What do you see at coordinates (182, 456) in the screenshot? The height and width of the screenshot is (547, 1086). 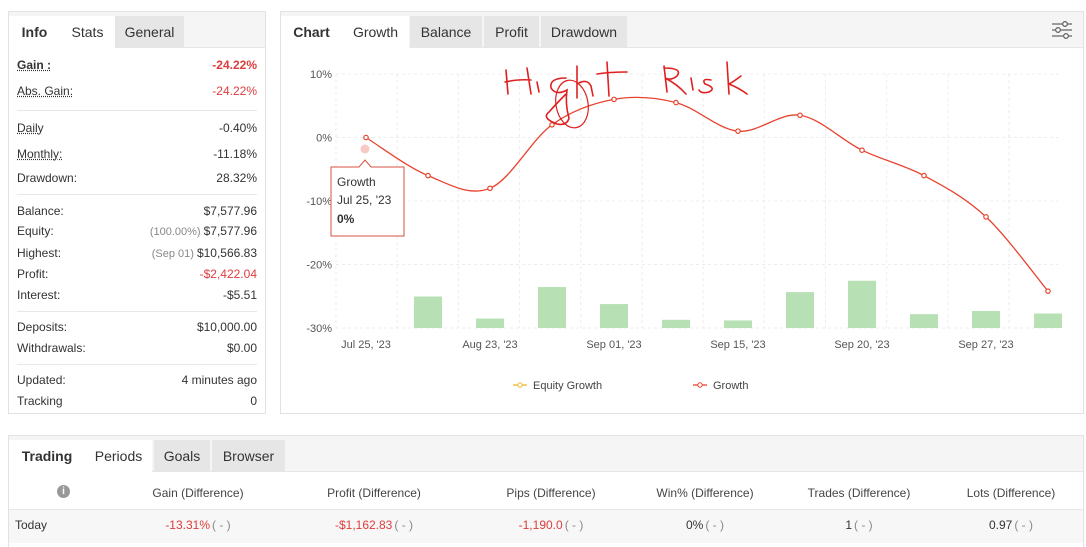 I see `tab-goals: Goals` at bounding box center [182, 456].